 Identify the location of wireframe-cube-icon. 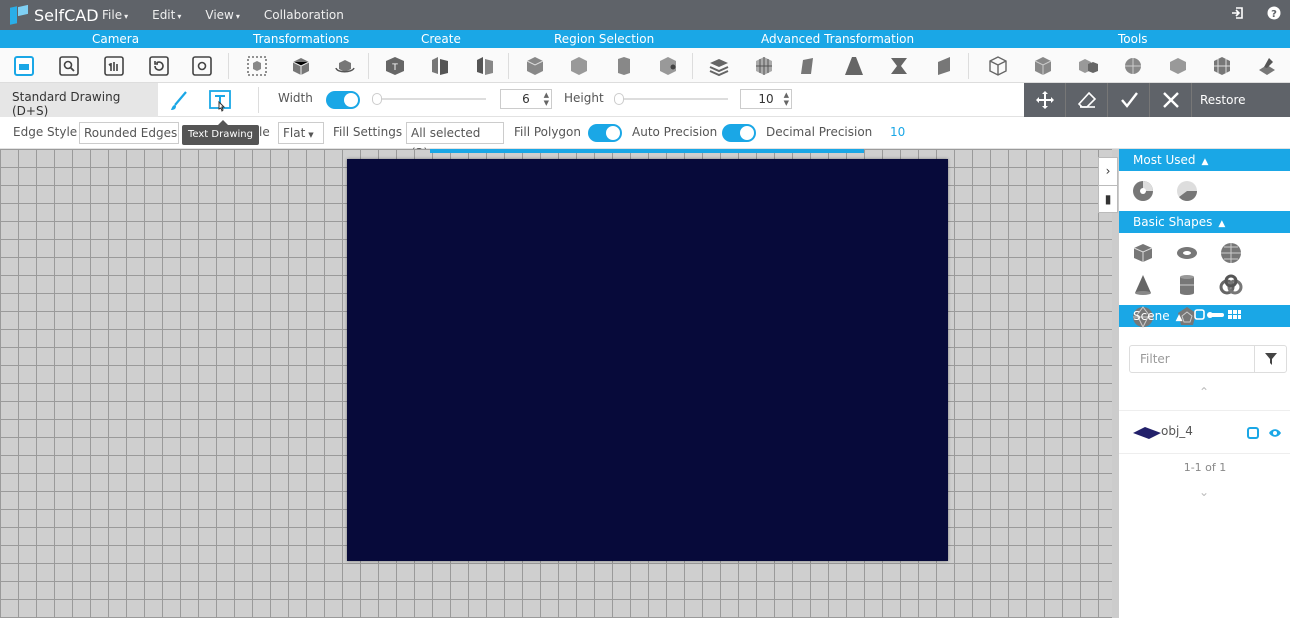
(998, 66).